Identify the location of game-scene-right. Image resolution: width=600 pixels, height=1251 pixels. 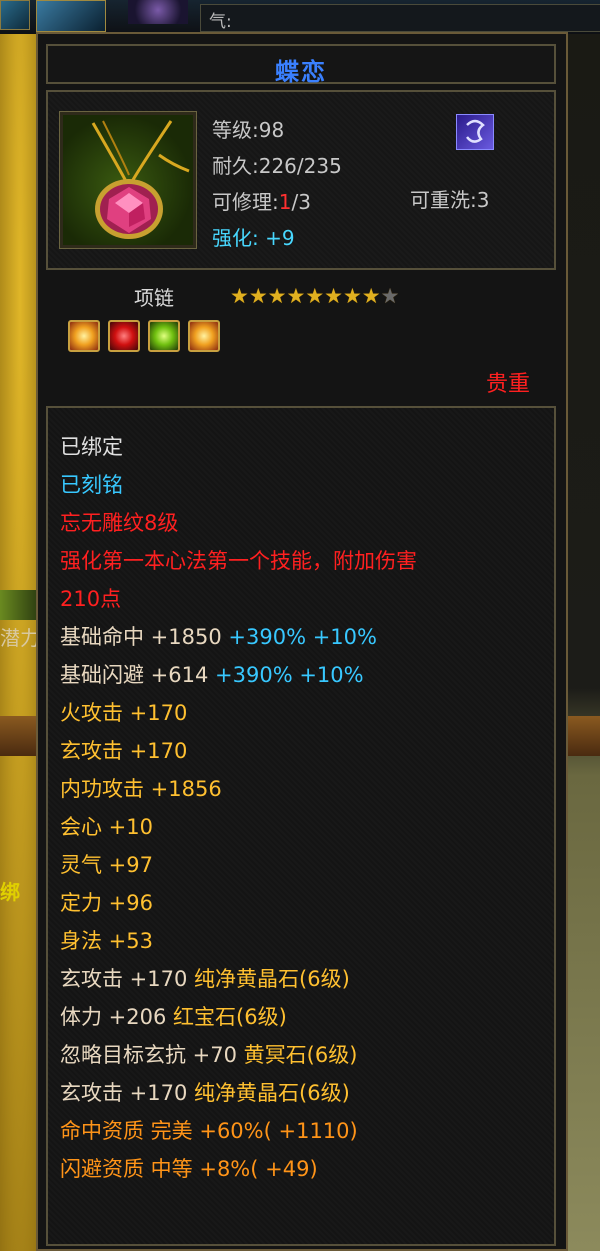
(583, 625).